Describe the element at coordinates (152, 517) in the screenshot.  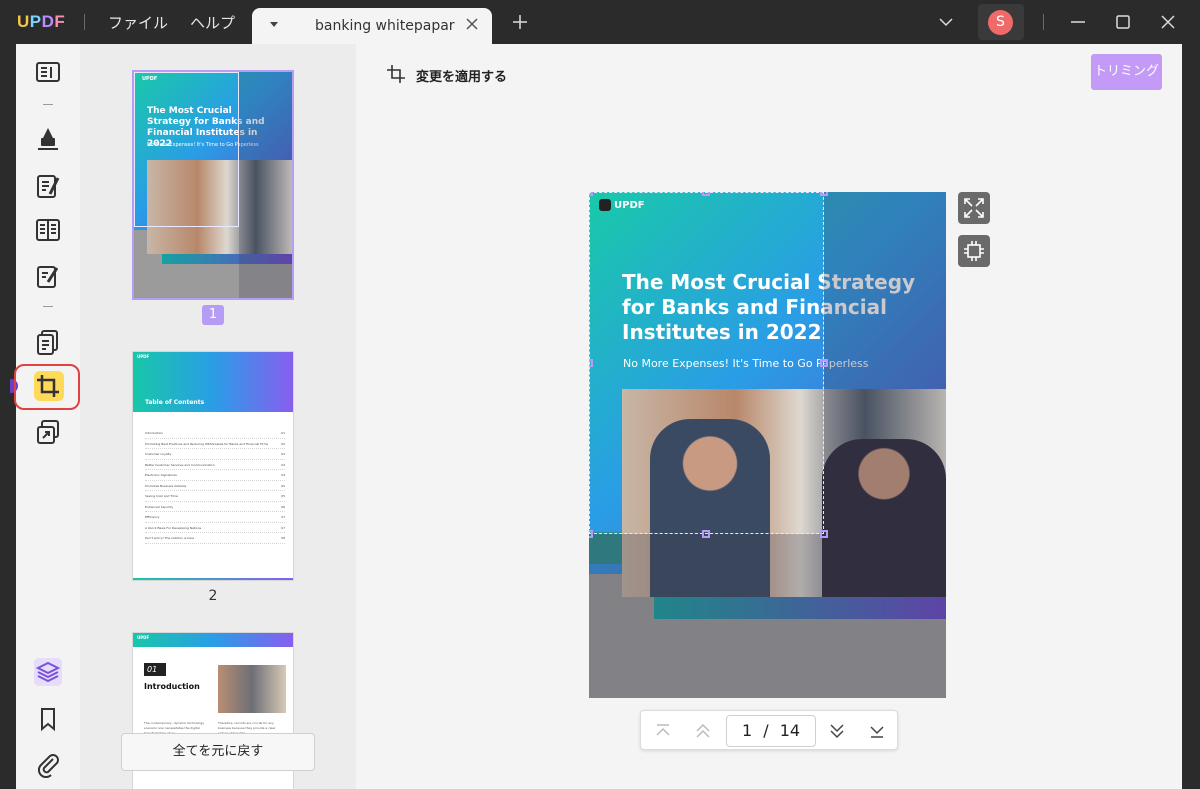
I see `toc-label: Efficiency` at that location.